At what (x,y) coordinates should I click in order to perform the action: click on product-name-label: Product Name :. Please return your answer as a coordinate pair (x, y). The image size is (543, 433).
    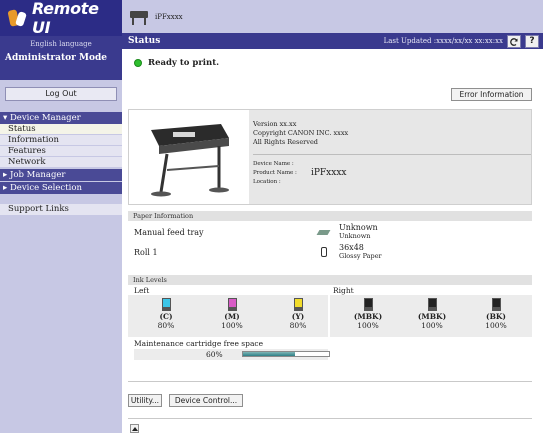
    Looking at the image, I should click on (275, 173).